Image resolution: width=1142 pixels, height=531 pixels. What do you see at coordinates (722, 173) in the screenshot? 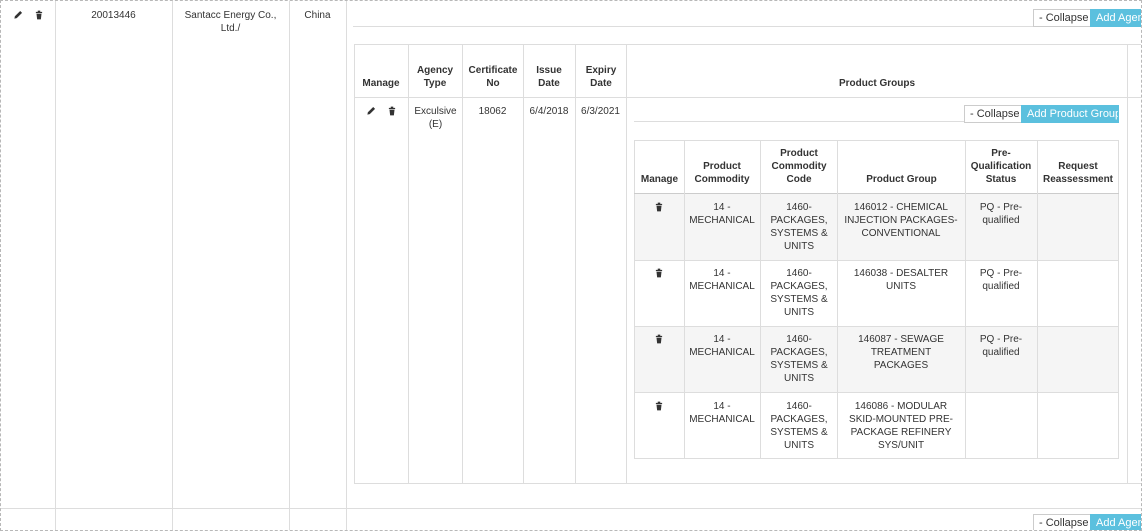
I see `header-product-commodity: Product Commodity` at bounding box center [722, 173].